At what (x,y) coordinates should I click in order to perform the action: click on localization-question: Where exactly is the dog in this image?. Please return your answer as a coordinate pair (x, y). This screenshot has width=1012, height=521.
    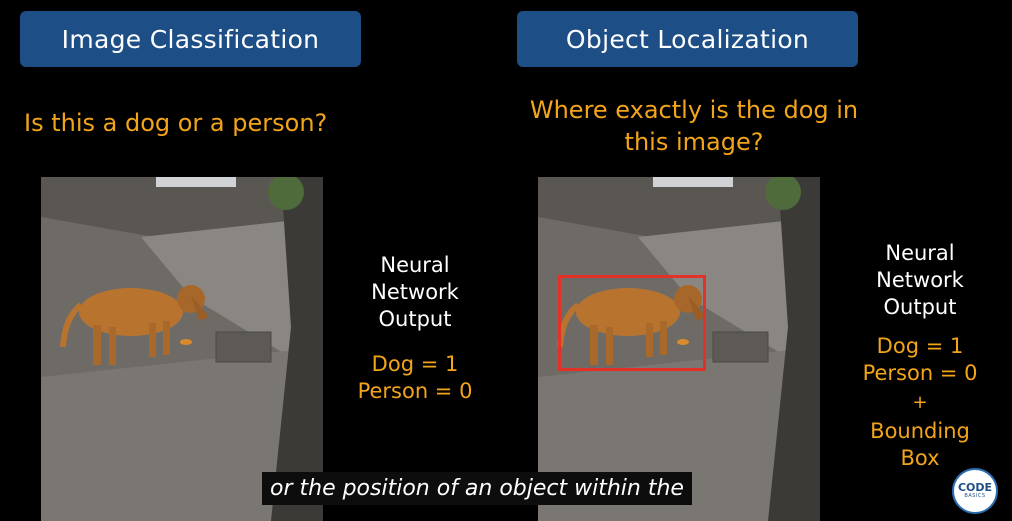
    Looking at the image, I should click on (694, 126).